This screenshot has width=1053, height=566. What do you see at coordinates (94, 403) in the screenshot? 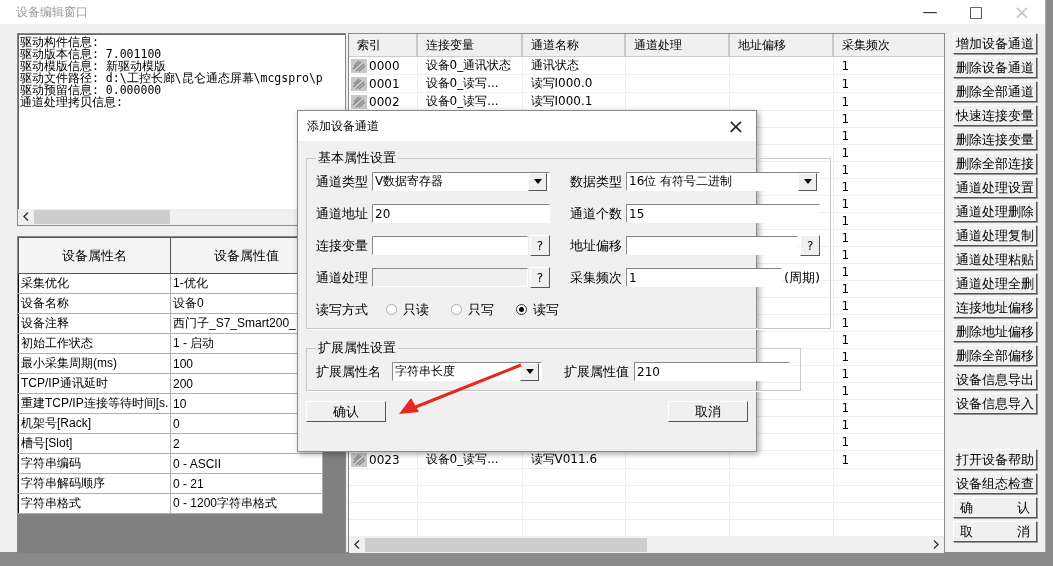
I see `table-cell: 重建TCP/IP连接等待时间[s.` at bounding box center [94, 403].